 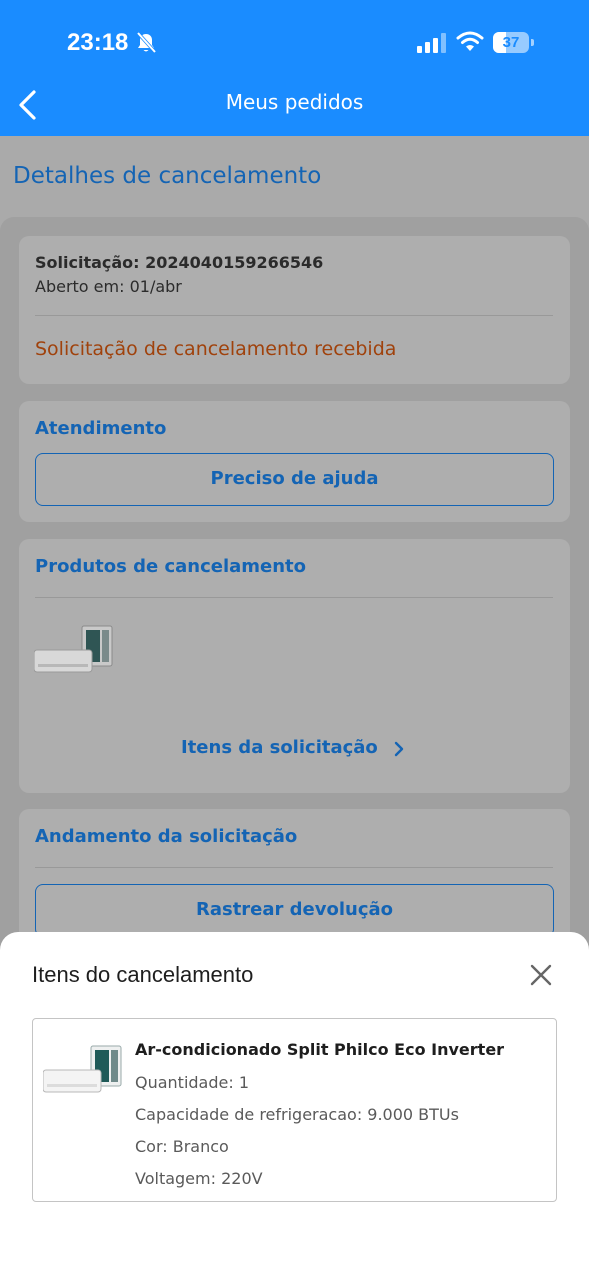 I want to click on opened-date: Aberto em: 01/abr, so click(x=108, y=286).